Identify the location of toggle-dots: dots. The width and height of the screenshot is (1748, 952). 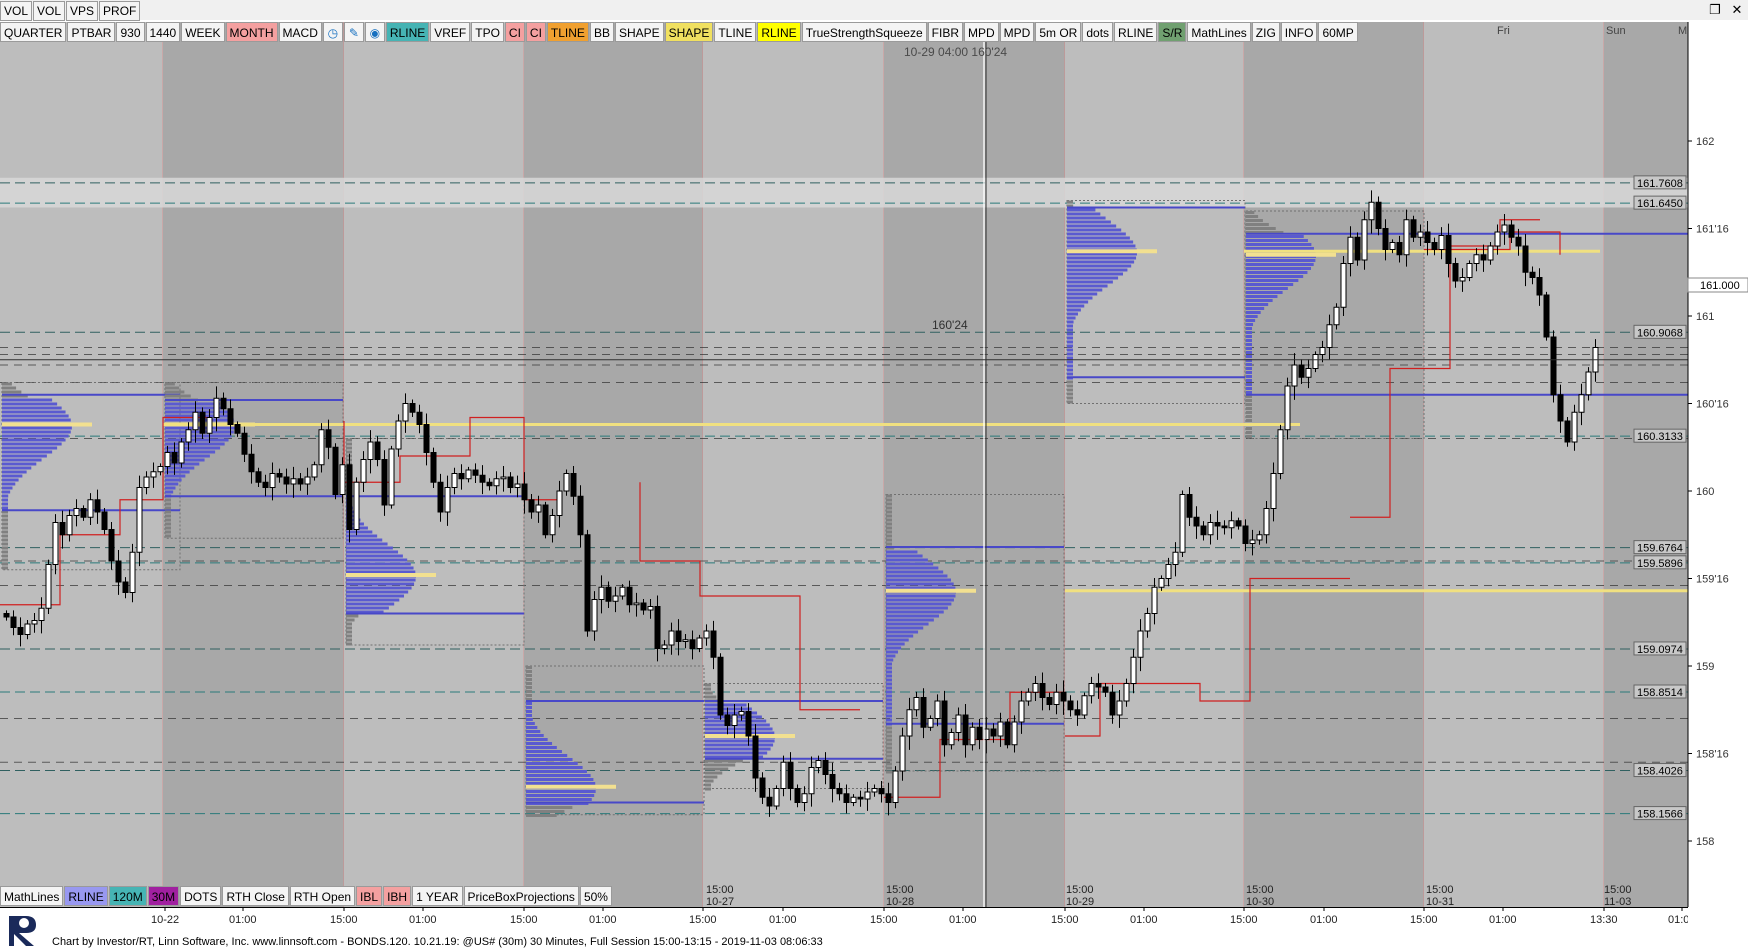
(1098, 32).